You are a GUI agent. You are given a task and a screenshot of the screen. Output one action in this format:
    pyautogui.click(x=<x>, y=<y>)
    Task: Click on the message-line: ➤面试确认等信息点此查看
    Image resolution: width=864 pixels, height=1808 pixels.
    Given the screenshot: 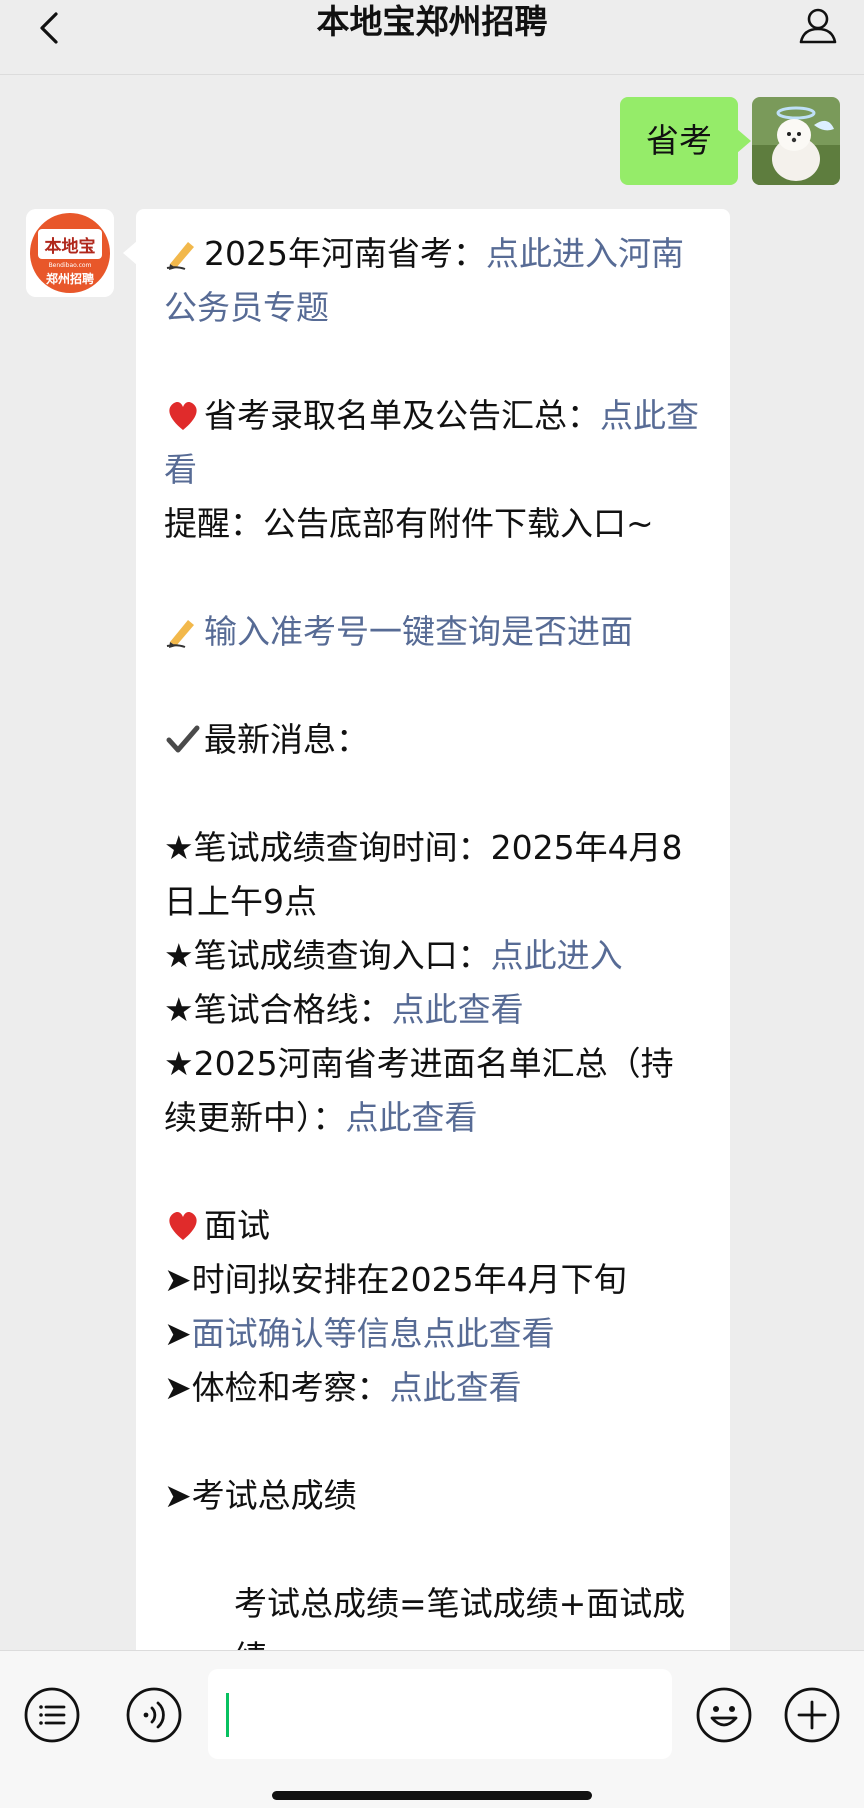 What is the action you would take?
    pyautogui.click(x=434, y=1334)
    